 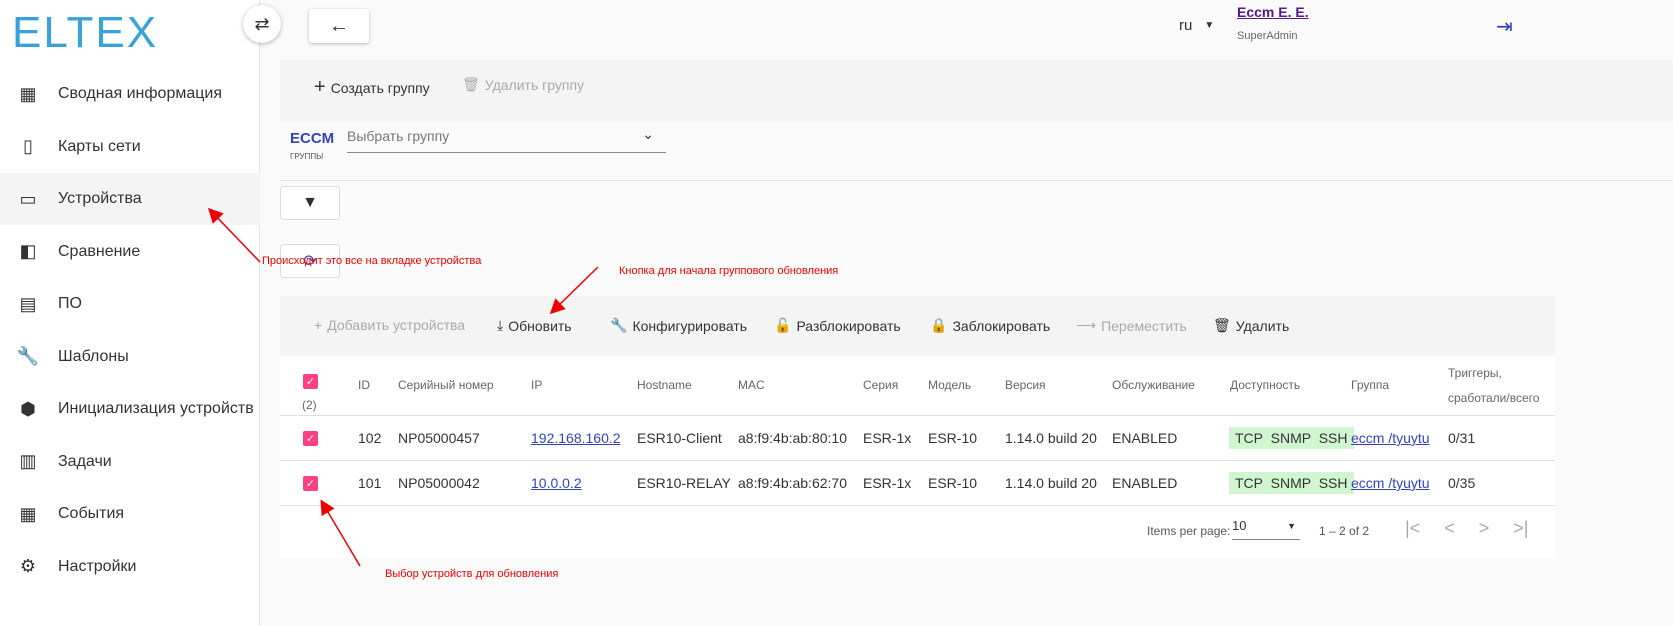 I want to click on annotation-select-devices: Выбор устройств для обновления, so click(x=472, y=574).